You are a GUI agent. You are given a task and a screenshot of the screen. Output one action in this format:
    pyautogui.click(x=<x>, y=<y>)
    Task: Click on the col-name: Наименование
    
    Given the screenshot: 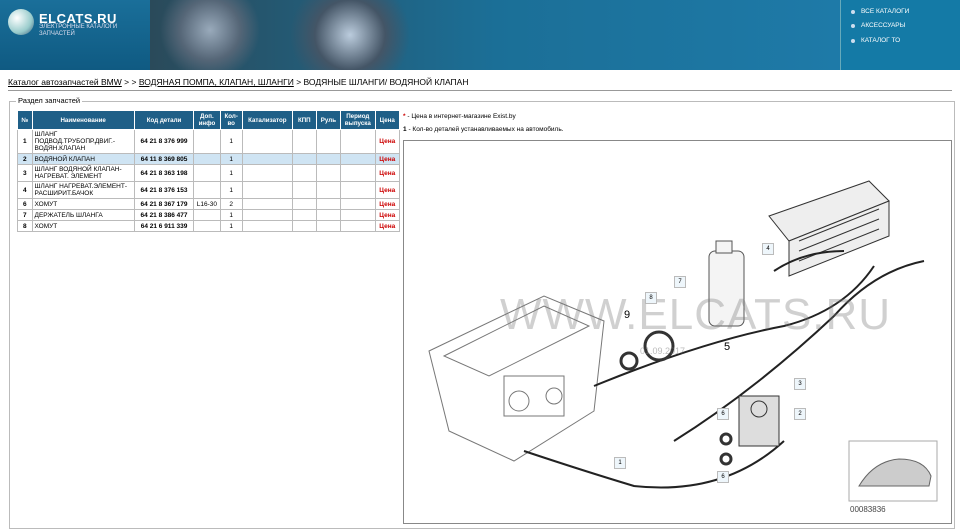 What is the action you would take?
    pyautogui.click(x=83, y=120)
    